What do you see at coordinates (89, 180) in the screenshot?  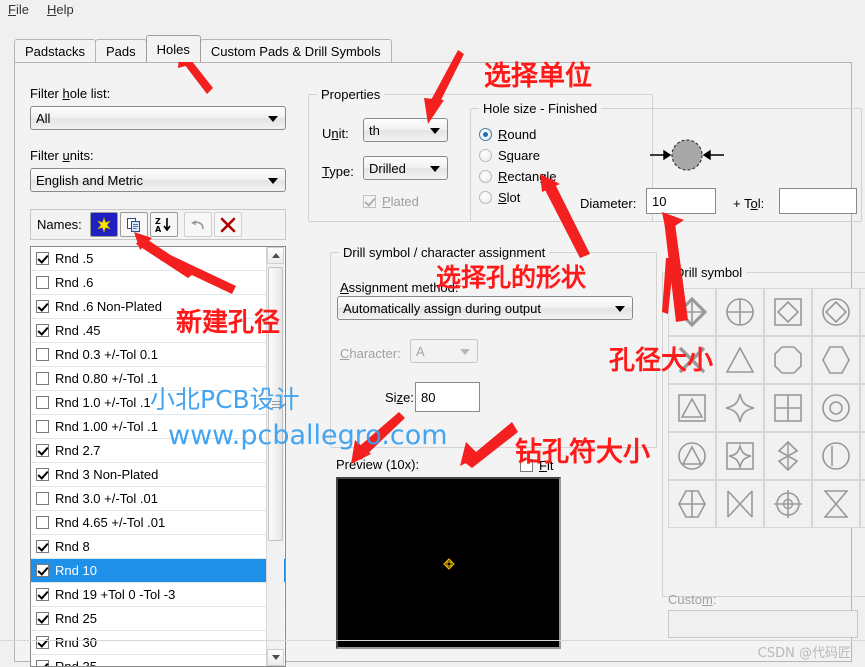 I see `filter-units-value: English and Metric` at bounding box center [89, 180].